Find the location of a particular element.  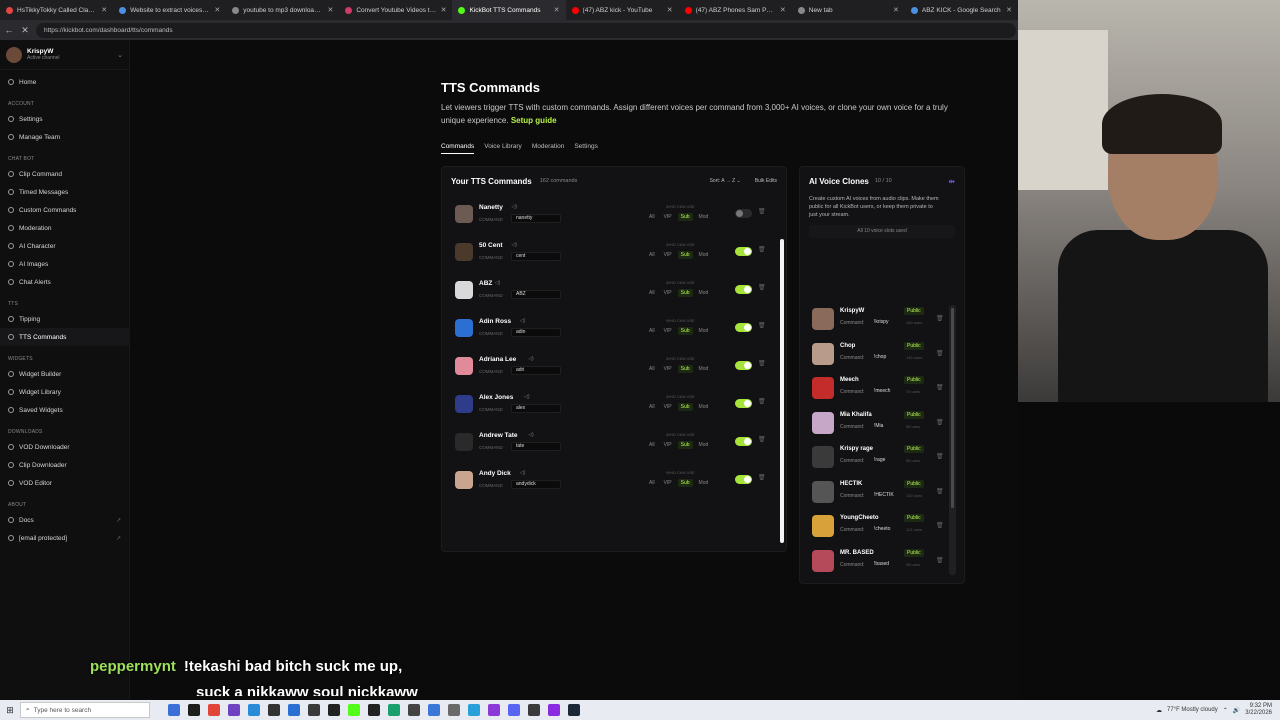

sidebar-item--email-protected-: [email protected] ↗ is located at coordinates (64, 538).